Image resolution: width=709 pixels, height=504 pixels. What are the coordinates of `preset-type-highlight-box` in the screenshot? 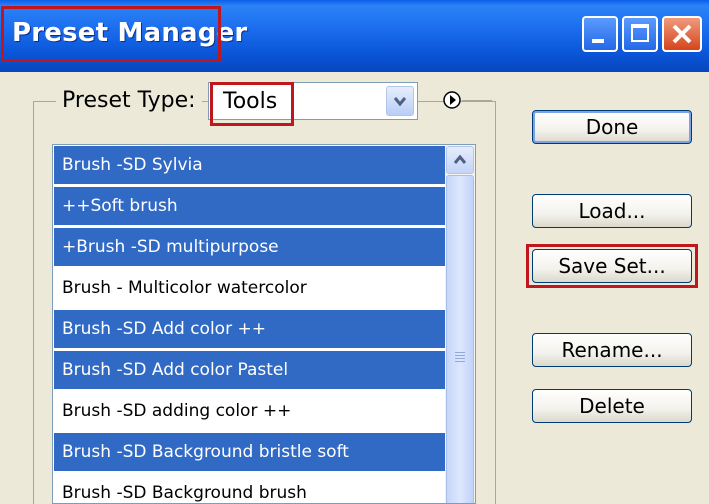 It's located at (252, 104).